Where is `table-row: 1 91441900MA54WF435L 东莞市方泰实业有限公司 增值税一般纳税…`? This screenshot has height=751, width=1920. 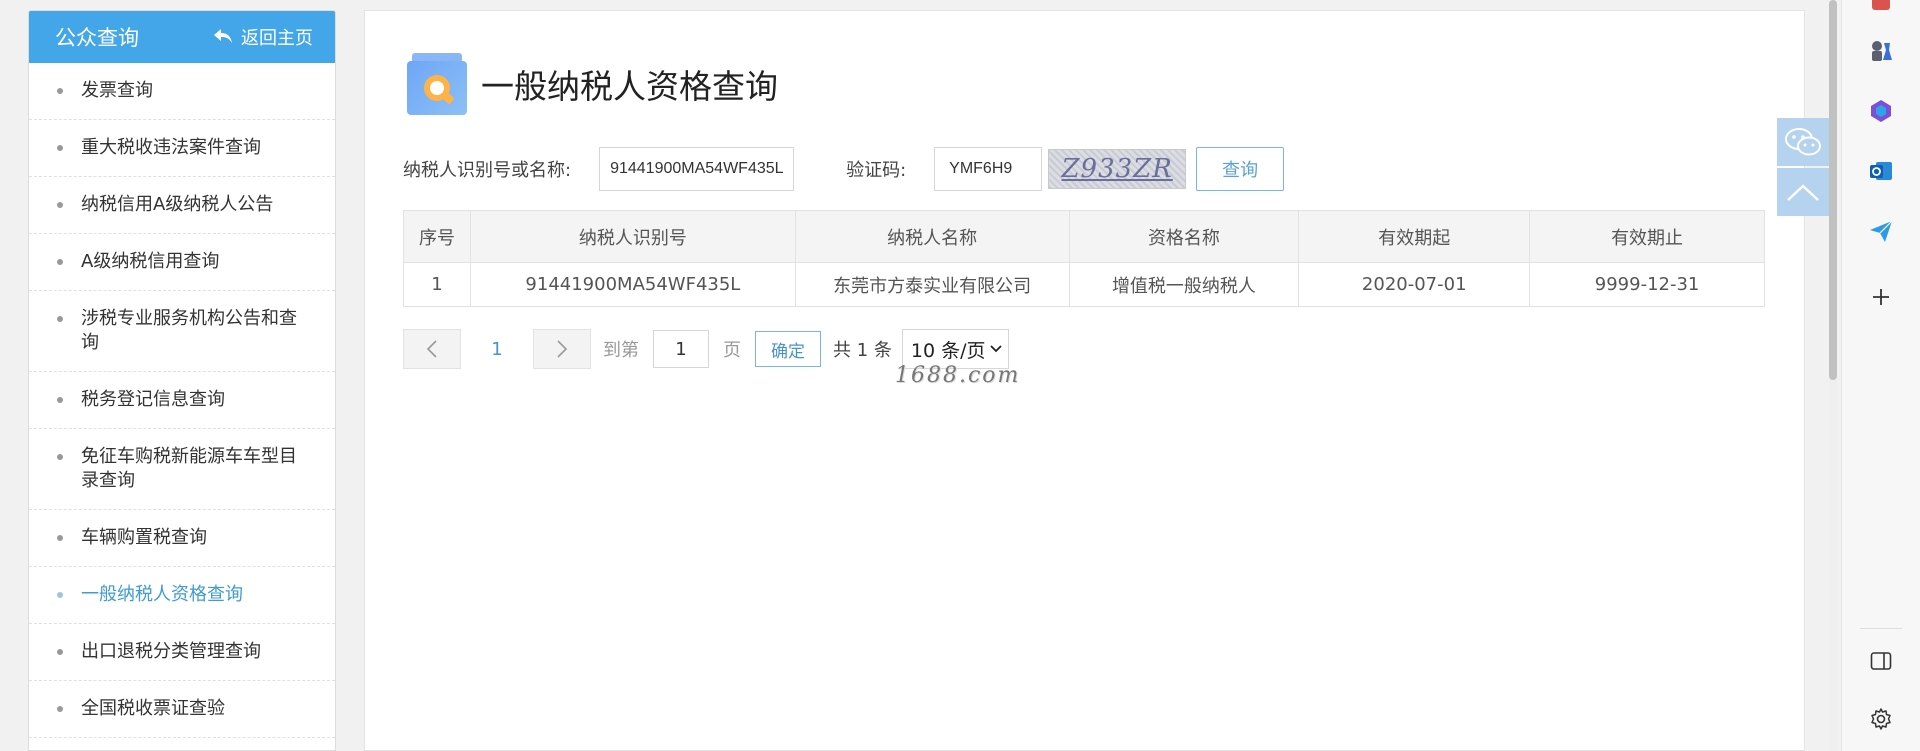 table-row: 1 91441900MA54WF435L 东莞市方泰实业有限公司 增值税一般纳税… is located at coordinates (1084, 284).